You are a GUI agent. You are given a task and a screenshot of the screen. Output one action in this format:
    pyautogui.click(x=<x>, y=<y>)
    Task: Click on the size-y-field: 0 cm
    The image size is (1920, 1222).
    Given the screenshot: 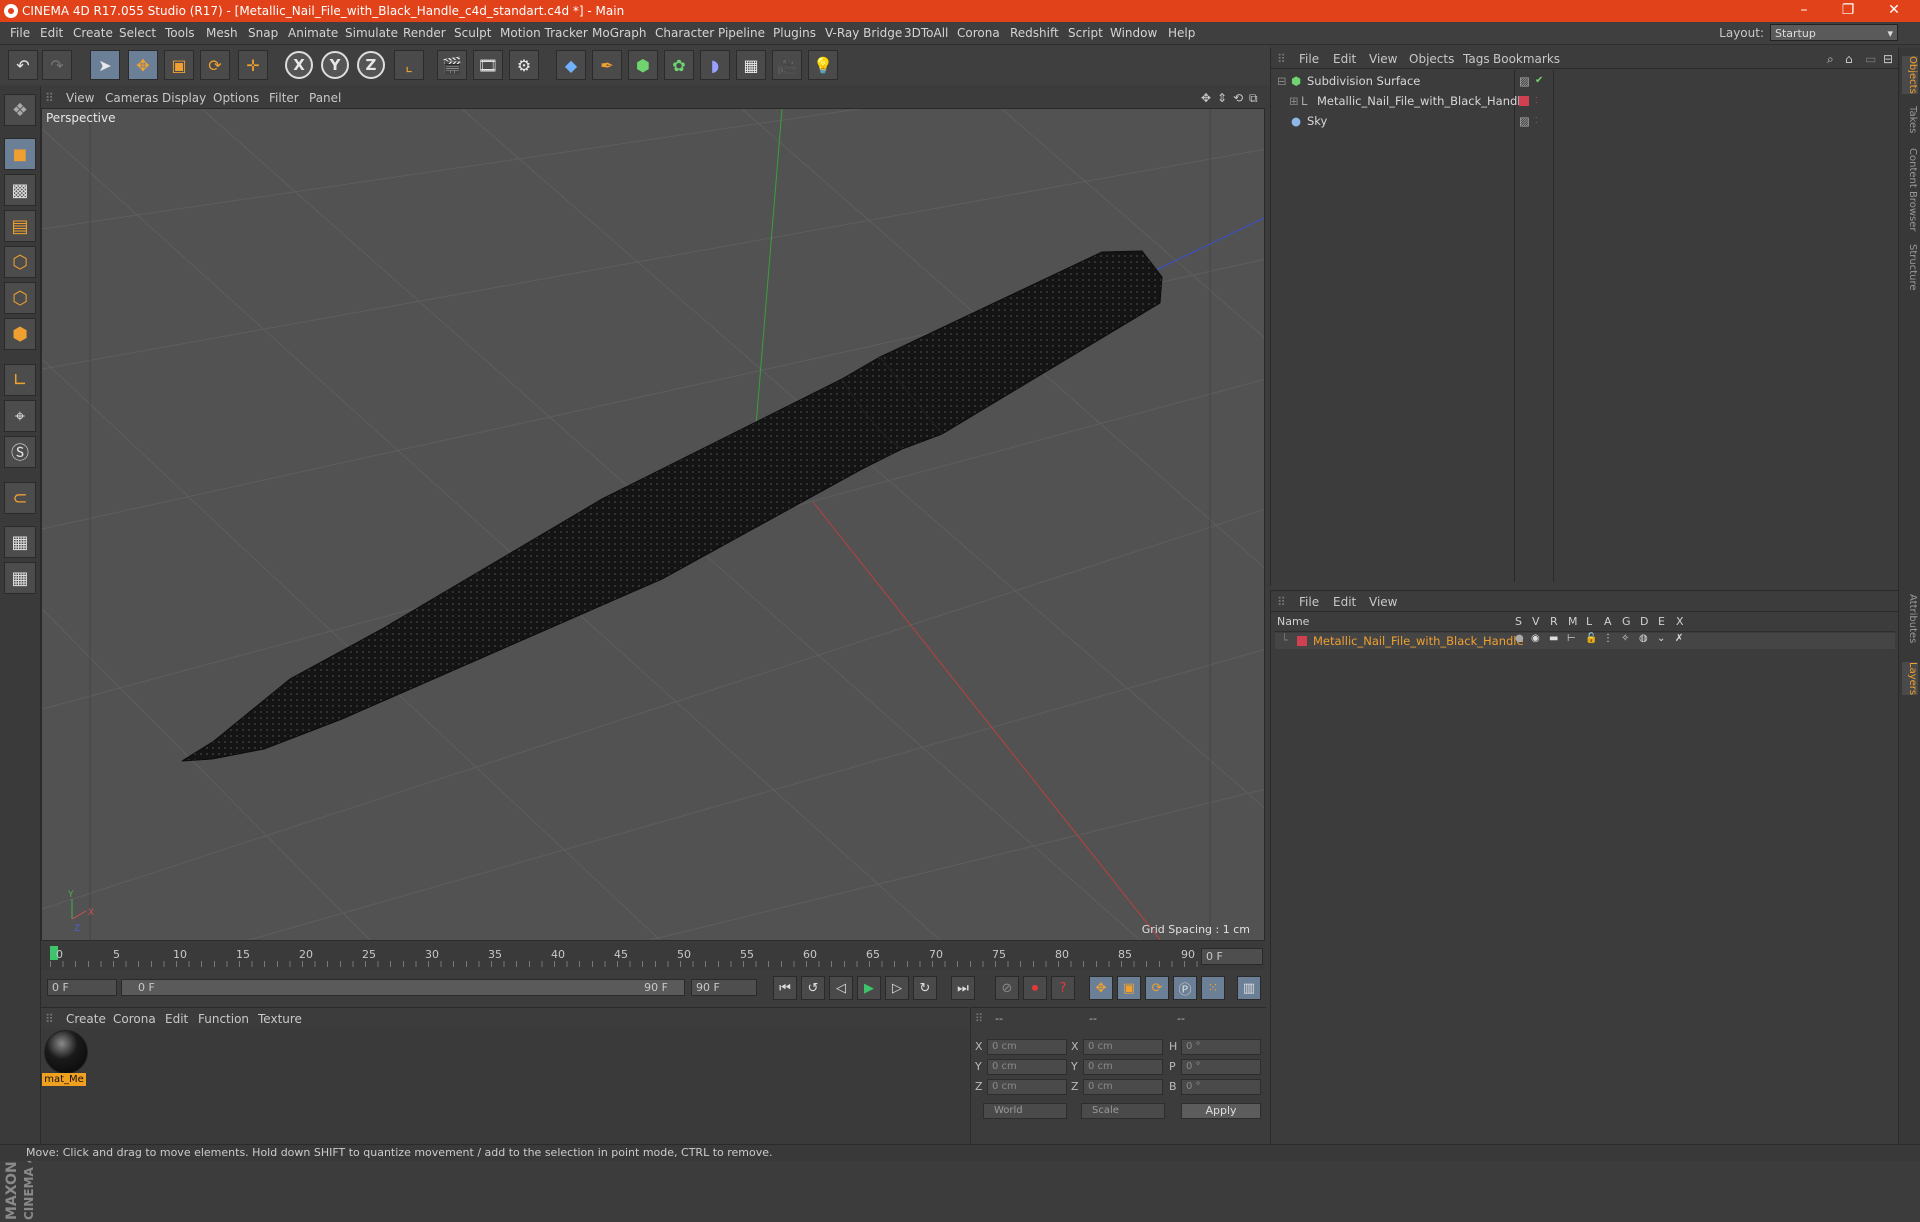 What is the action you would take?
    pyautogui.click(x=1123, y=1067)
    